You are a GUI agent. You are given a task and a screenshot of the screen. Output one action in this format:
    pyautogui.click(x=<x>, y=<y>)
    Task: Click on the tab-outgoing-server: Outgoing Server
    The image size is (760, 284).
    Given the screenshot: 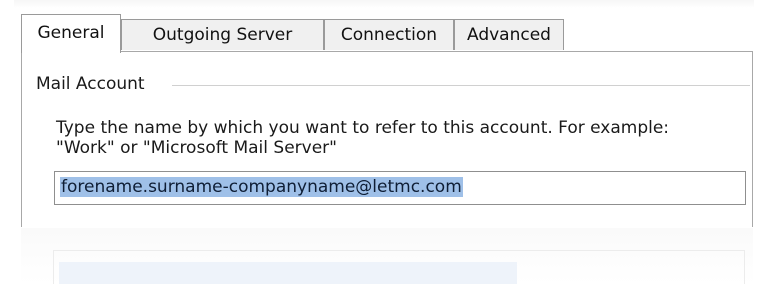 What is the action you would take?
    pyautogui.click(x=222, y=34)
    